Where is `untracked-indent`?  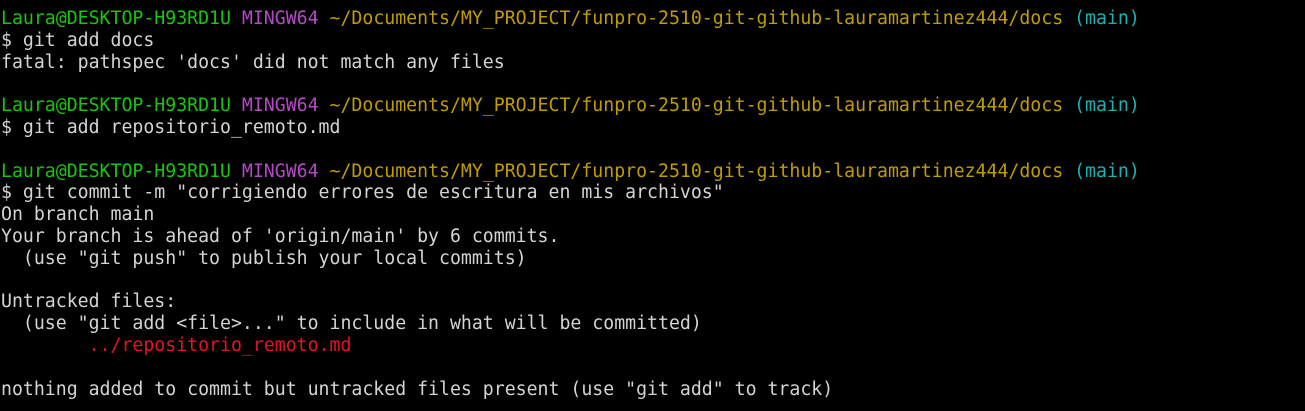 untracked-indent is located at coordinates (45, 345).